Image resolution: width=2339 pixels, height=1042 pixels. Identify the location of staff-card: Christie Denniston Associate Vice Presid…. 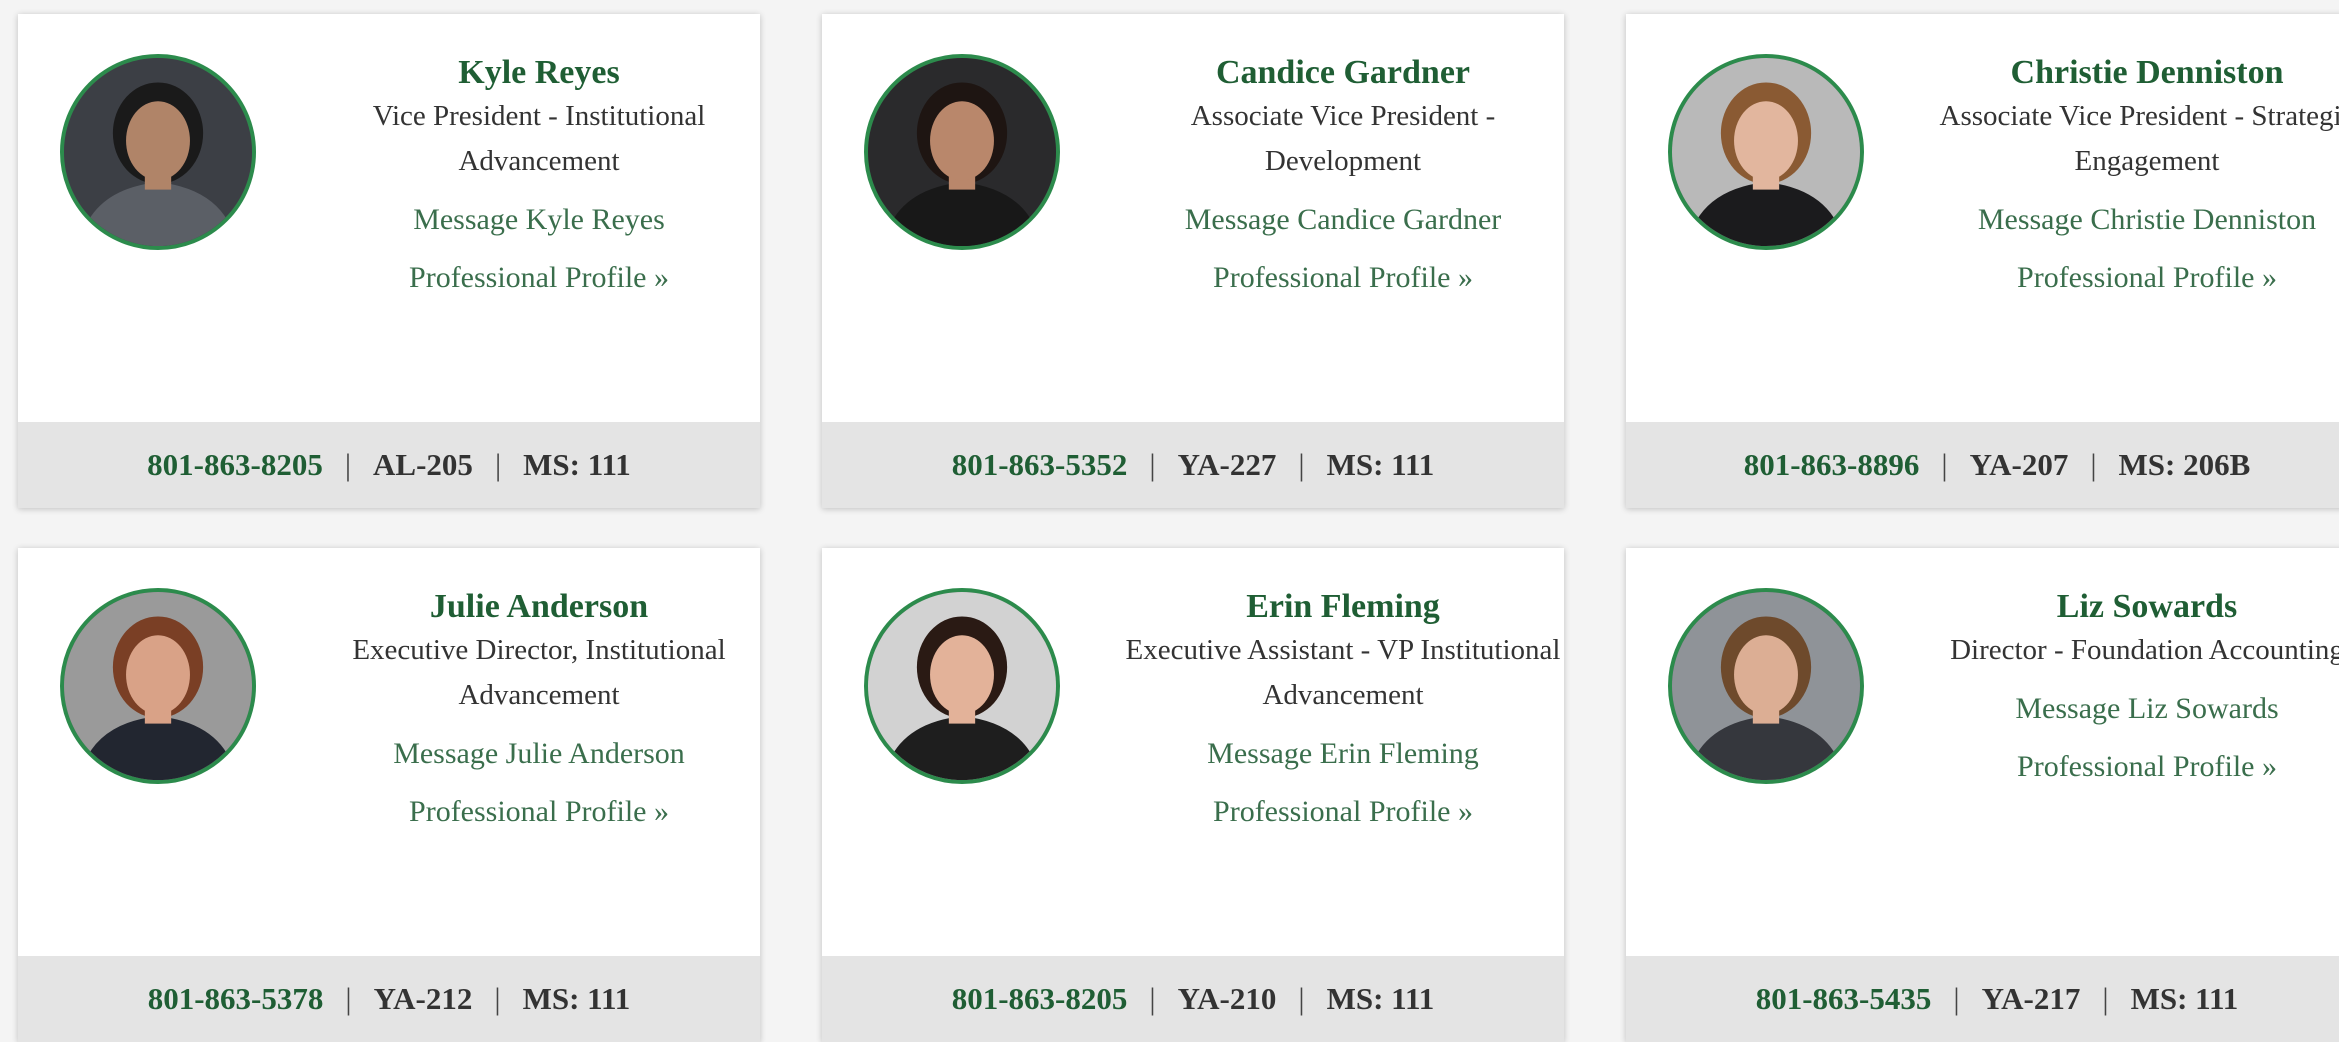
(1982, 261).